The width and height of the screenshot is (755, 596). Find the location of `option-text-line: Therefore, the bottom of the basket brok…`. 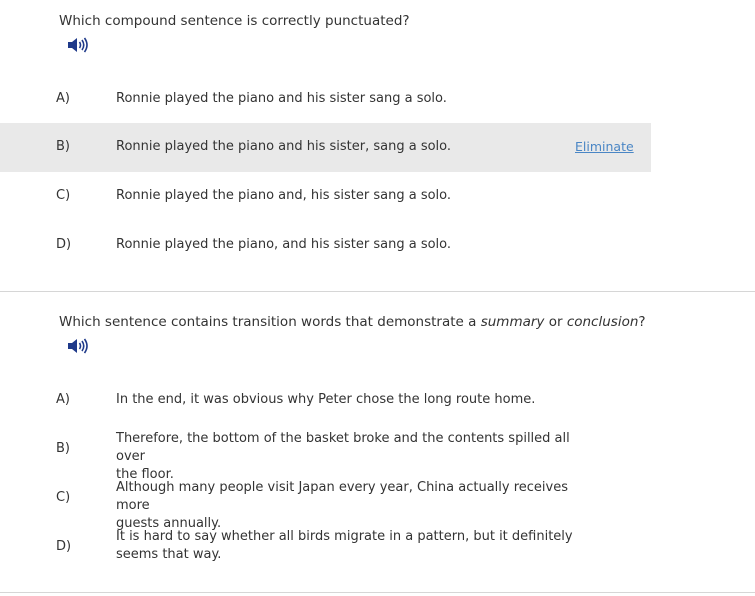

option-text-line: Therefore, the bottom of the basket brok… is located at coordinates (343, 447).